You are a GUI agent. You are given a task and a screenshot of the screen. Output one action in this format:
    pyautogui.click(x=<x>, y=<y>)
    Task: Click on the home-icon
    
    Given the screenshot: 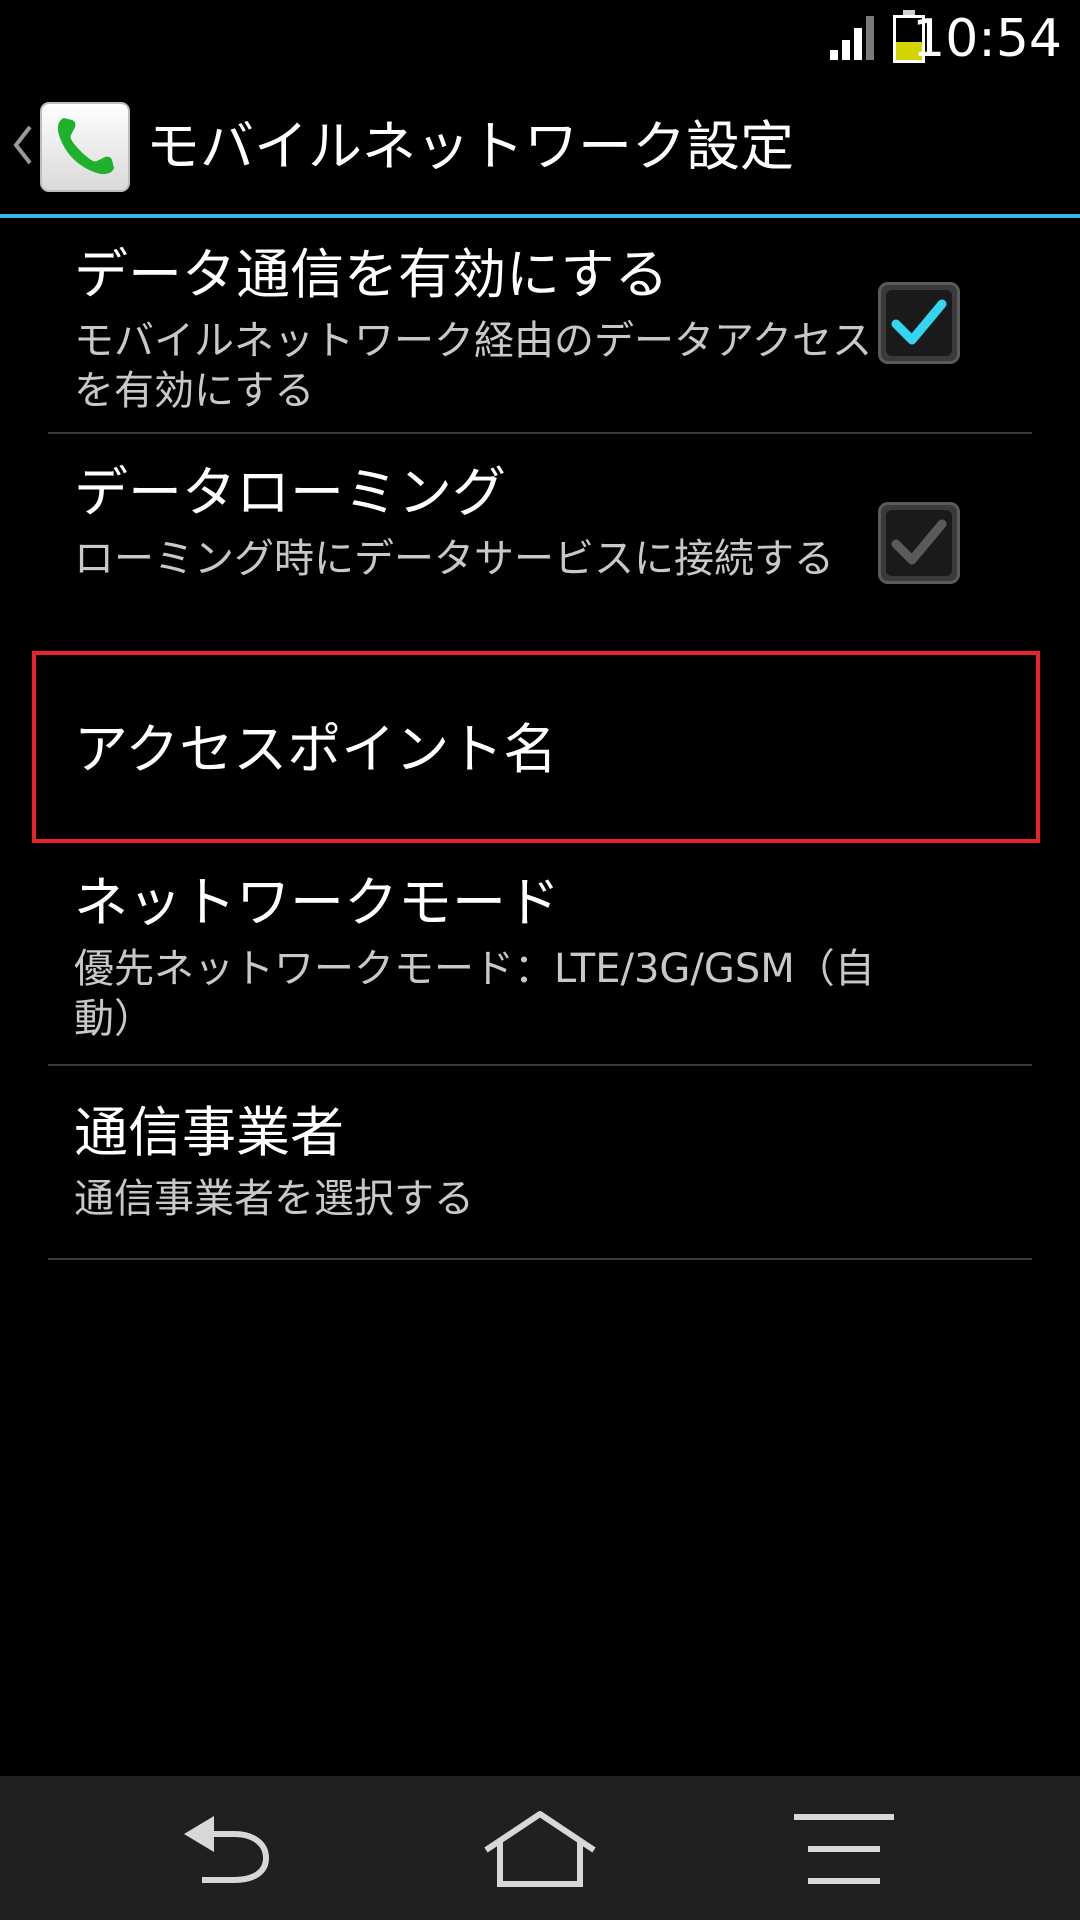 What is the action you would take?
    pyautogui.click(x=540, y=1848)
    